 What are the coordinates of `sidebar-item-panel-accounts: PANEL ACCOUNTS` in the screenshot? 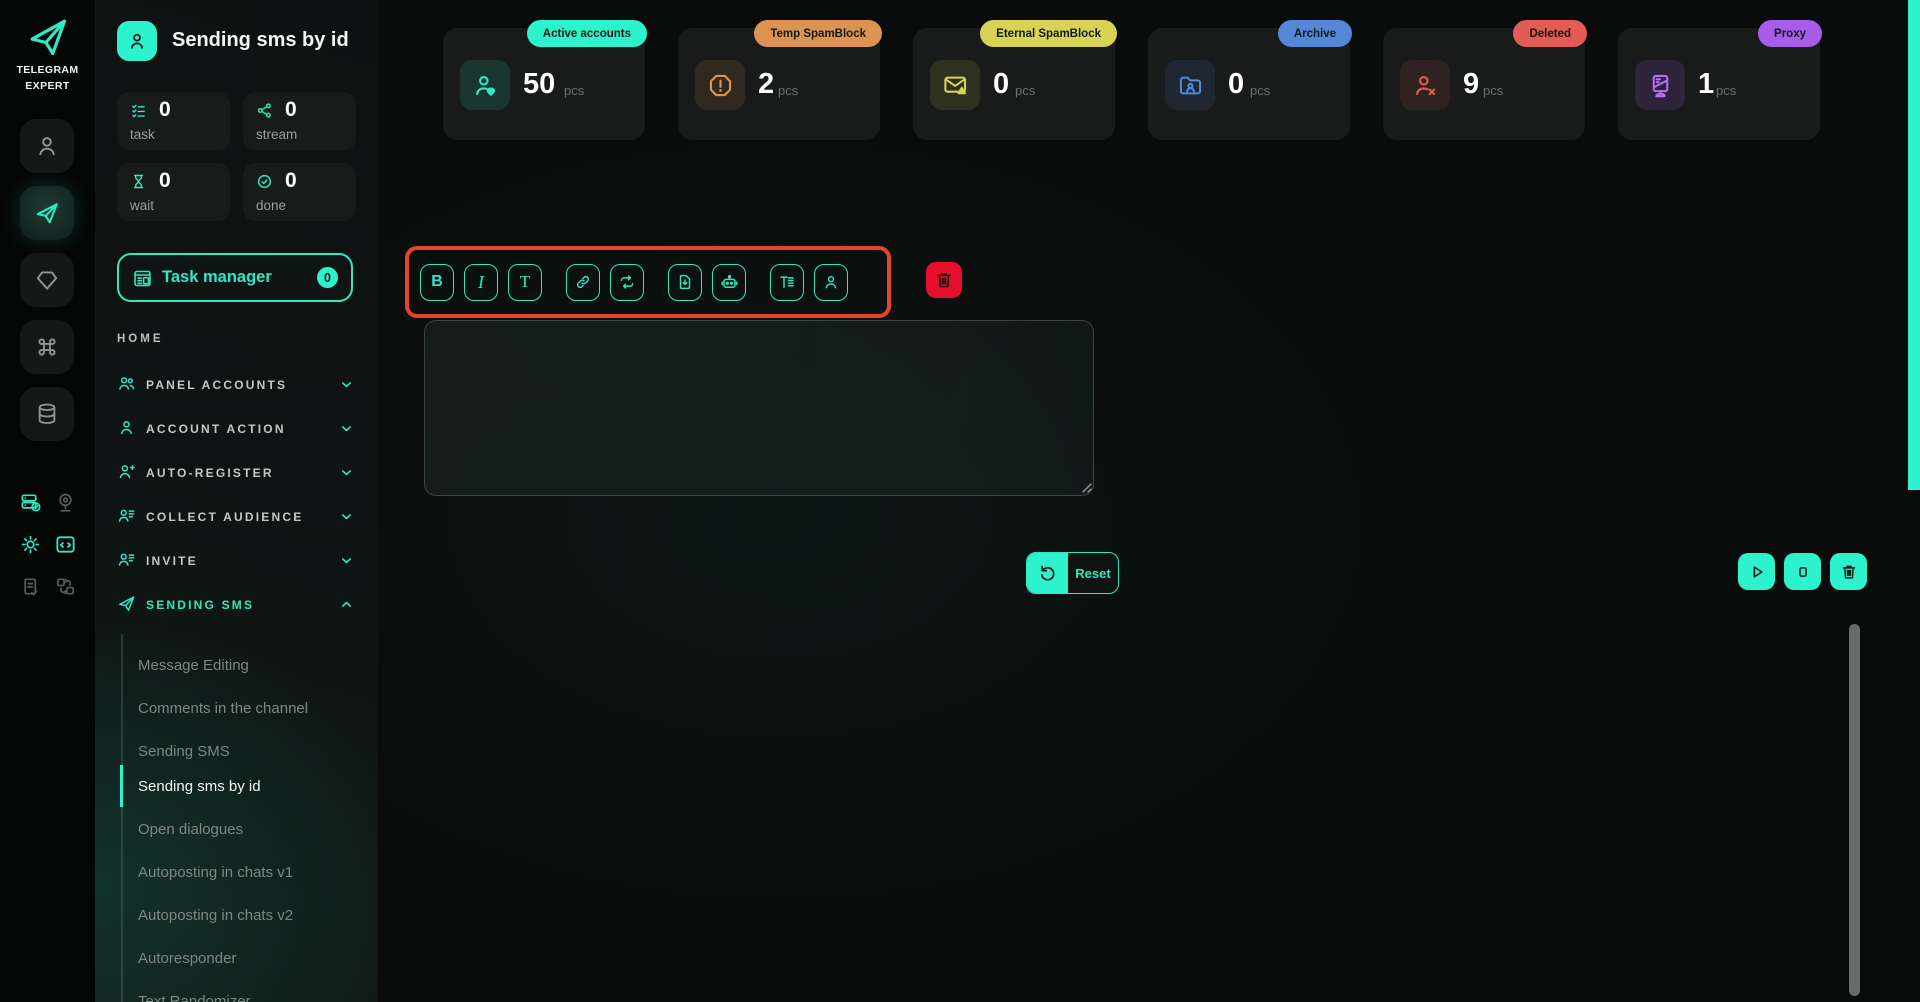 It's located at (236, 384).